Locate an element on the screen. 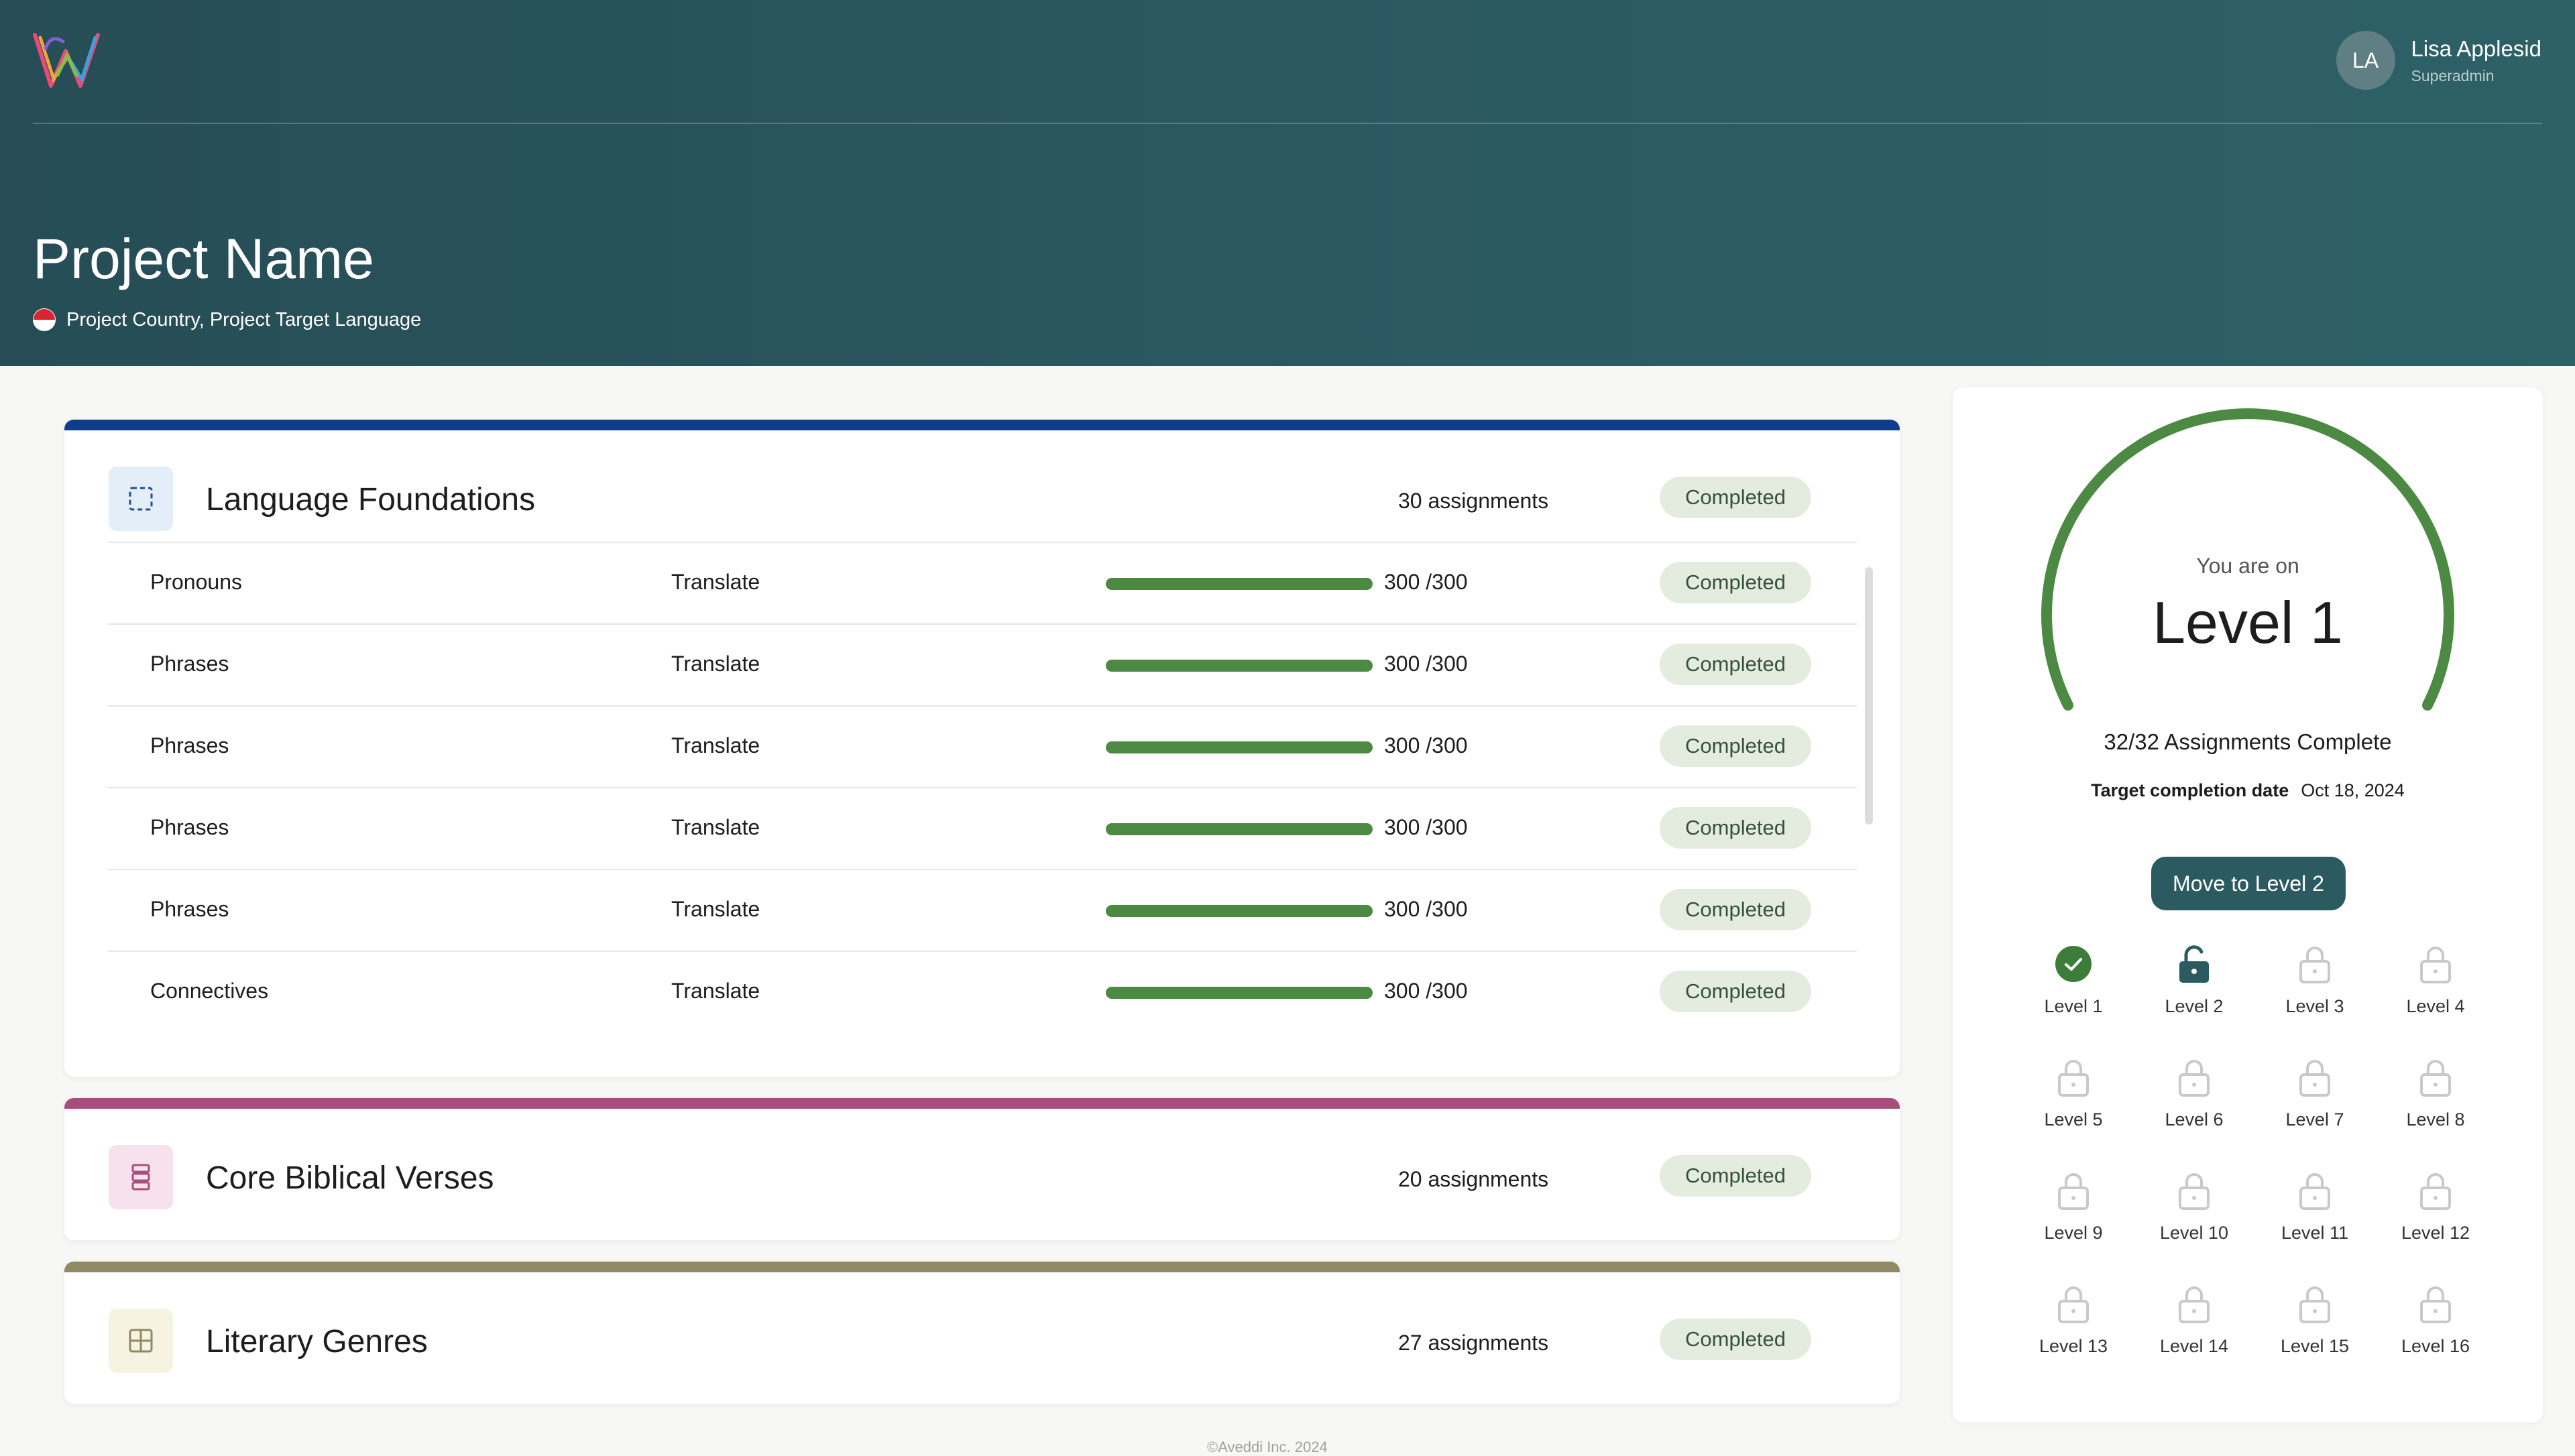  level-item: Level 10 is located at coordinates (2194, 1206).